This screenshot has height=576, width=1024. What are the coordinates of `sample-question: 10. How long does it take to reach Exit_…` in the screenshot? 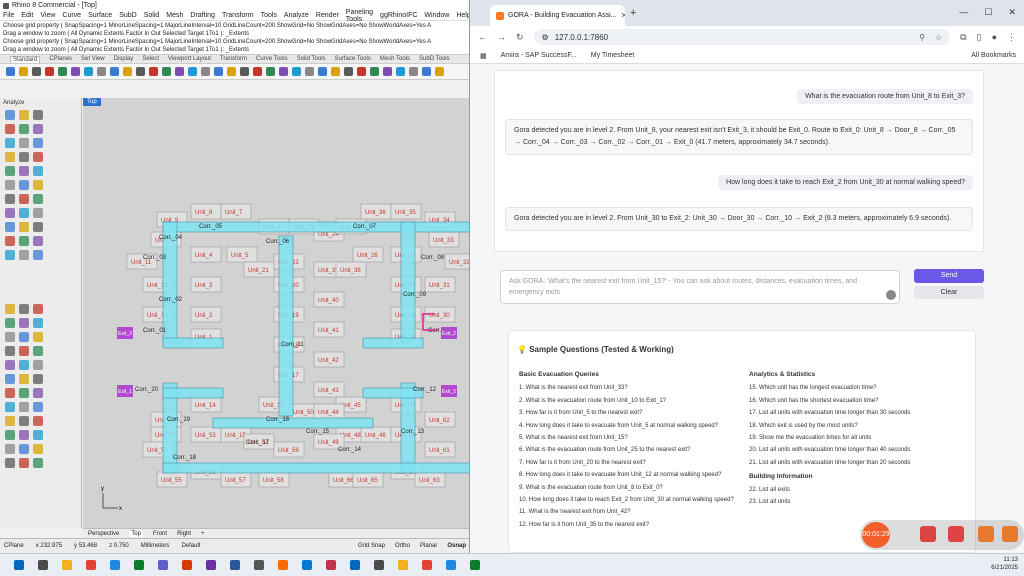 It's located at (634, 500).